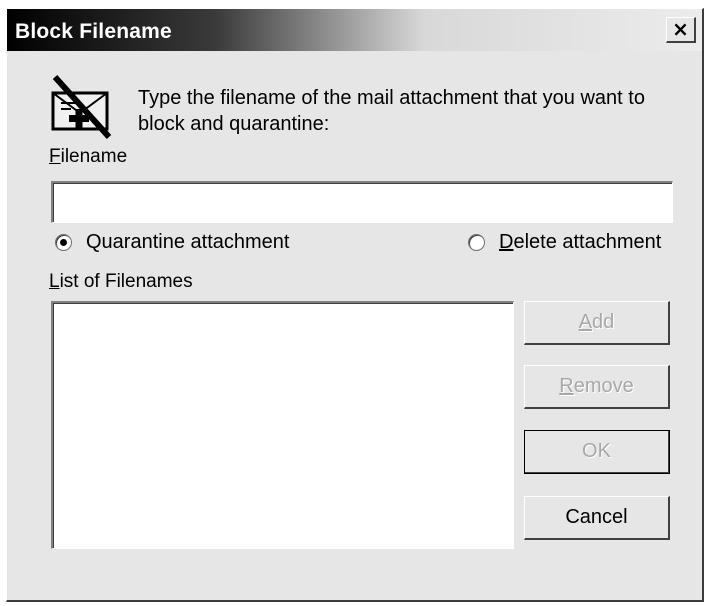 The height and width of the screenshot is (606, 711). Describe the element at coordinates (597, 323) in the screenshot. I see `add-button: Add` at that location.